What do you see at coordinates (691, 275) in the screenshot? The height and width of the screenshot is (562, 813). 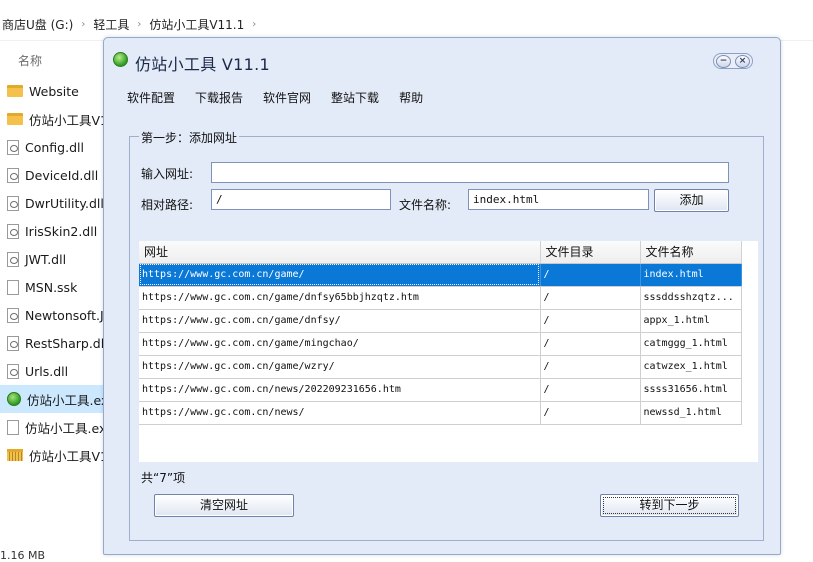 I see `cell-filename: index.html` at bounding box center [691, 275].